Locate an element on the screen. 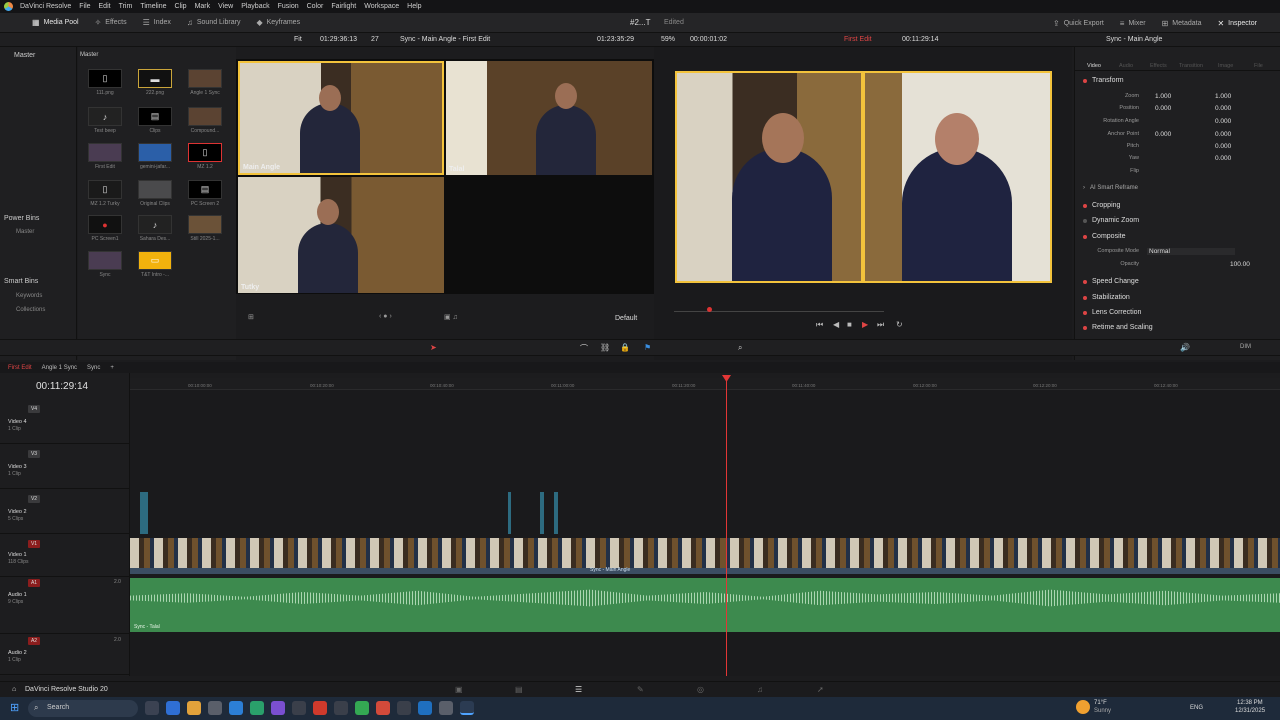  effects-button: ✧ Effects is located at coordinates (111, 23).